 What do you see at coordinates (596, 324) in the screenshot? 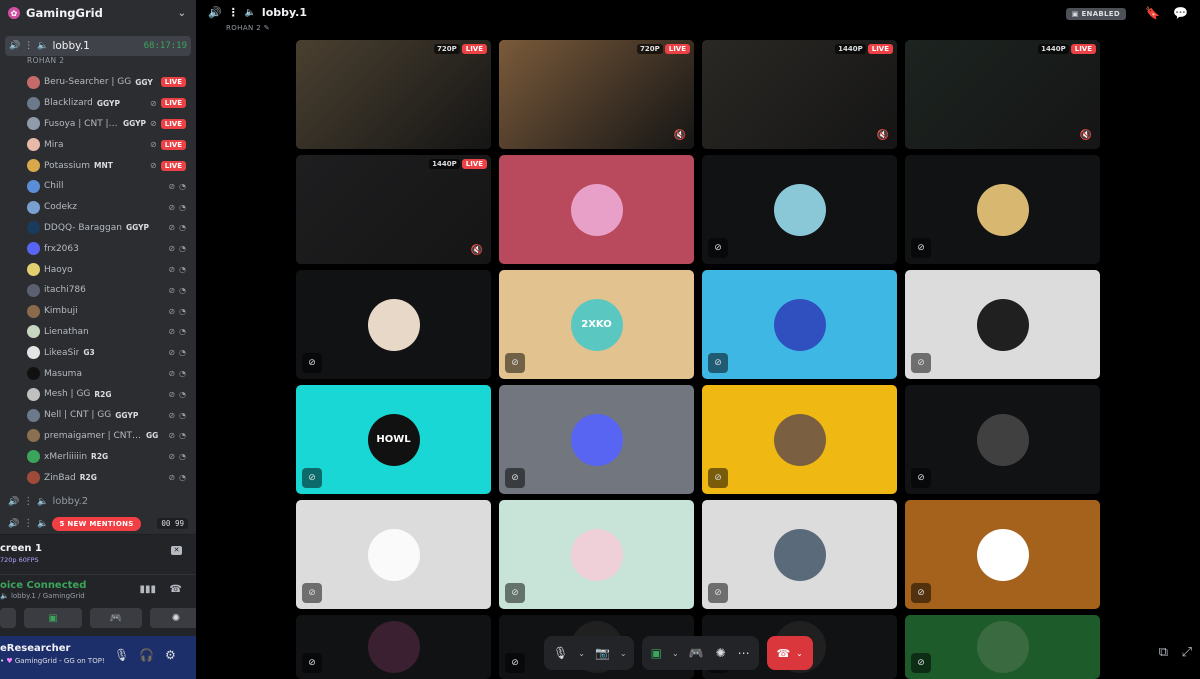
I see `participant-tile: 2XKO ⊘` at bounding box center [596, 324].